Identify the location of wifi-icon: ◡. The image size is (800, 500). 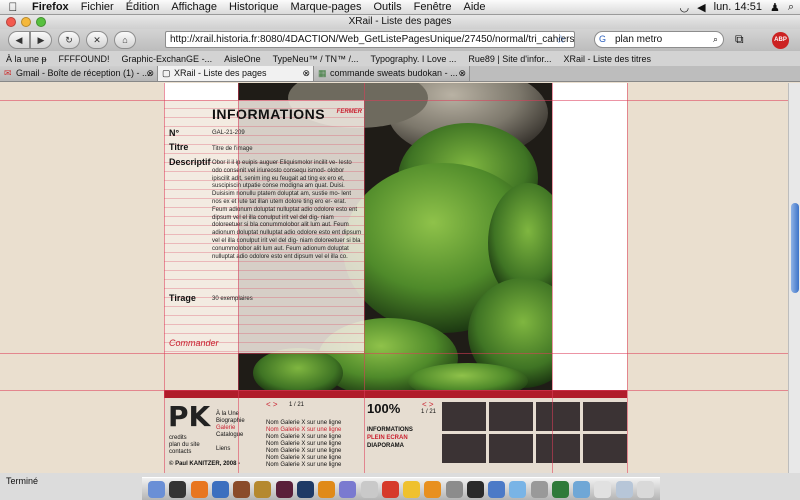
(685, 7).